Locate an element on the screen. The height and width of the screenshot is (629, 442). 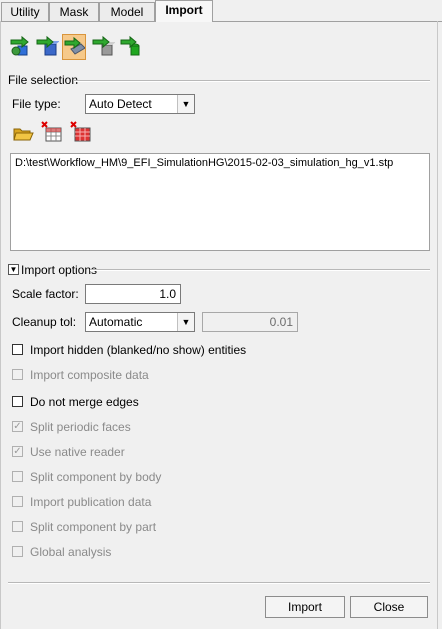
import-geometry-button is located at coordinates (47, 47).